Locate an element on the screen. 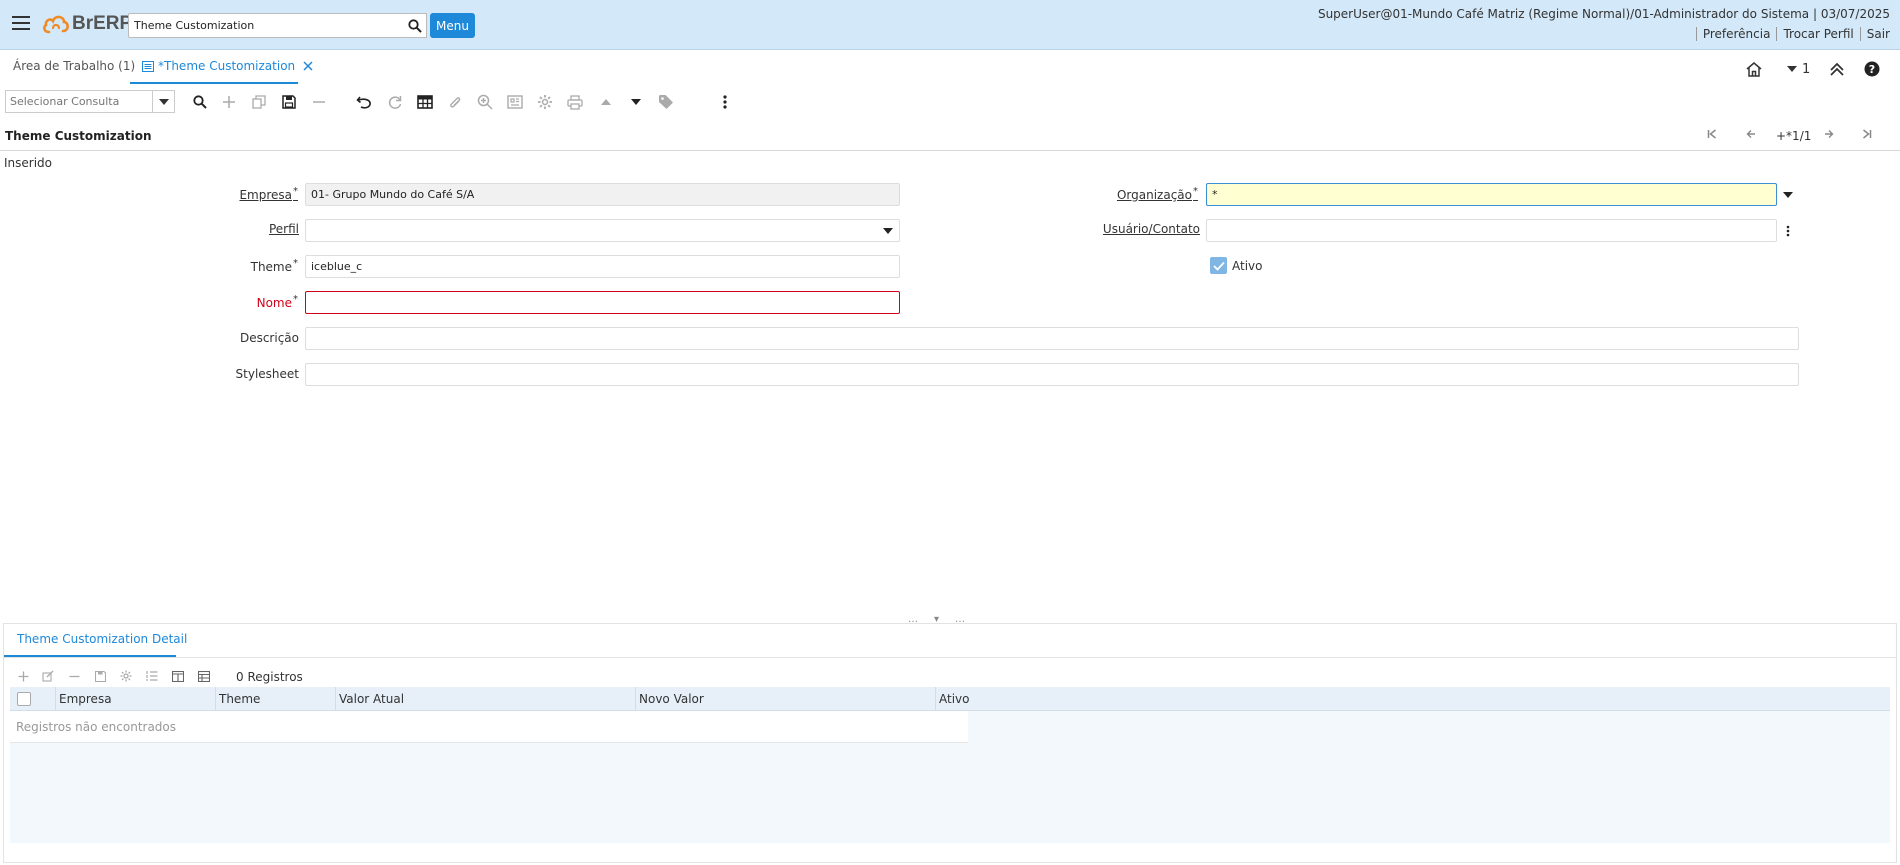 This screenshot has width=1900, height=865. empresa-label: Empresa* is located at coordinates (268, 194).